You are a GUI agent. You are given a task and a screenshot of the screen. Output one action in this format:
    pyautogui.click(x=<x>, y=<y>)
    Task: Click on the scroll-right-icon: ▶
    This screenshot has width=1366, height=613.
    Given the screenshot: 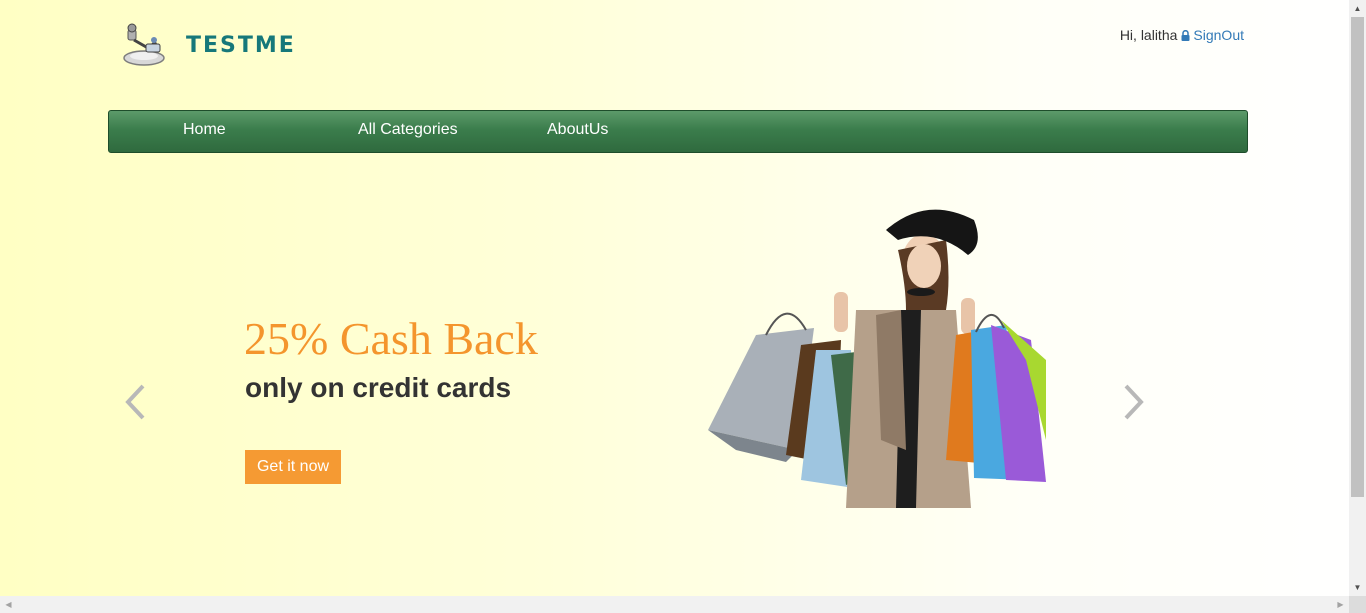 What is the action you would take?
    pyautogui.click(x=1340, y=604)
    